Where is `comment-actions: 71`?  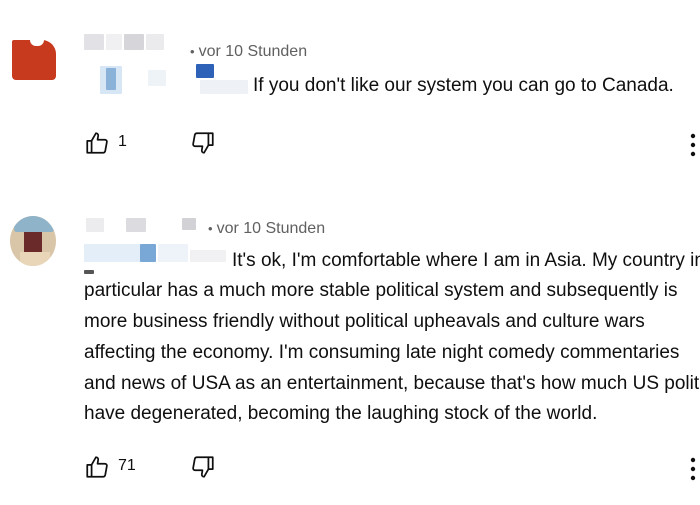 comment-actions: 71 is located at coordinates (350, 468).